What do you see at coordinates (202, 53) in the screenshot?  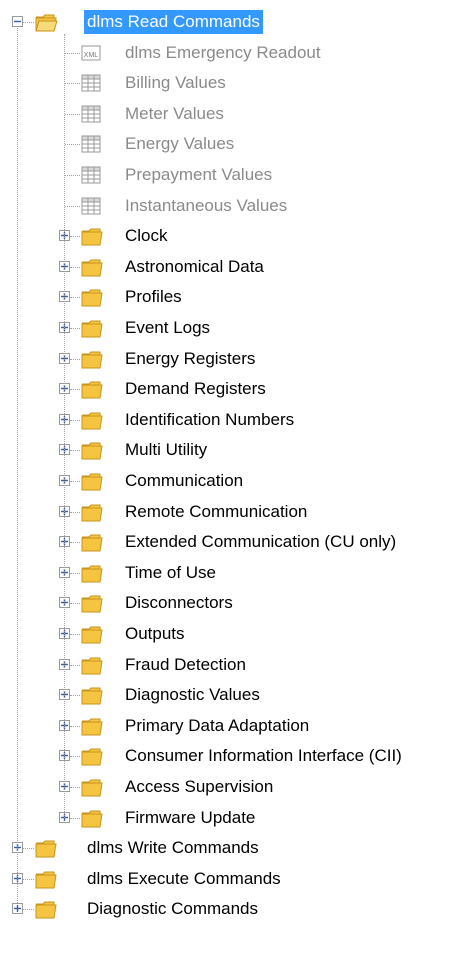 I see `tree-leaf-dlms-emergency-readout: XML dlms Emergency Readout` at bounding box center [202, 53].